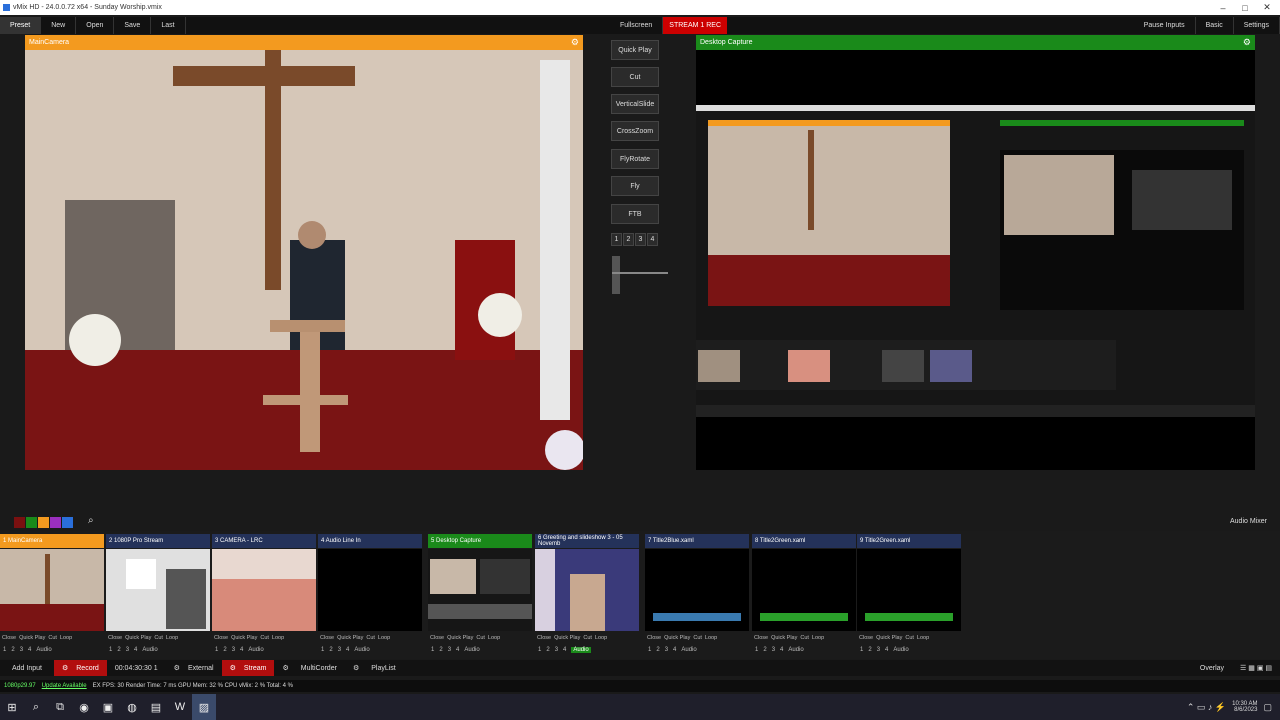  I want to click on color-swatch-purple, so click(55, 522).